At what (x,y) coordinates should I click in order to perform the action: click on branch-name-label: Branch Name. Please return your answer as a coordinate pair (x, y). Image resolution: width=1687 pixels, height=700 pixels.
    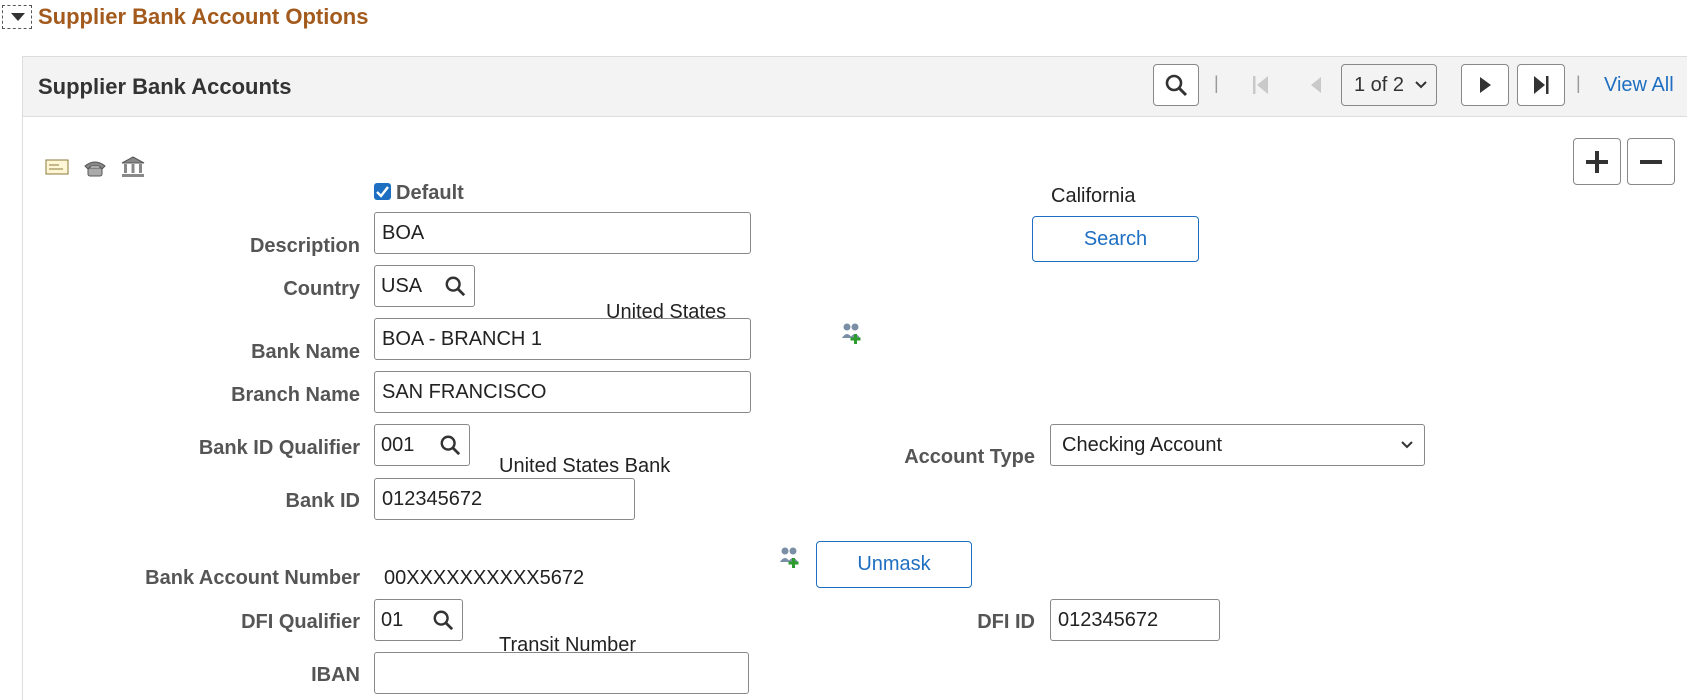
    Looking at the image, I should click on (295, 395).